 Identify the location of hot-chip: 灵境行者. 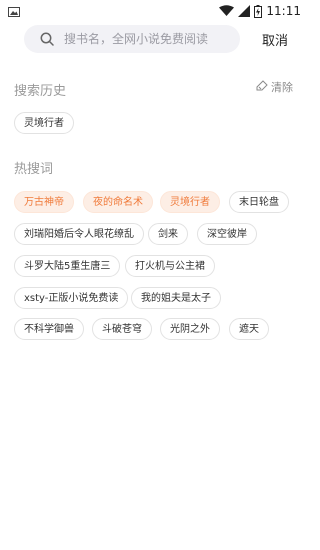
(190, 202).